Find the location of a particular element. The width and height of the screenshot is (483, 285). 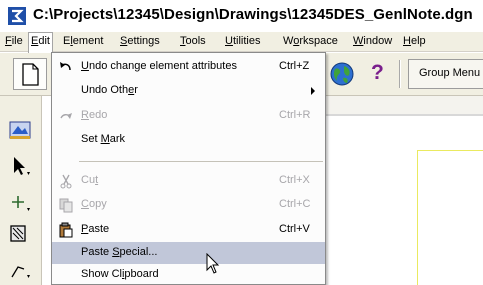

microstation-app-icon is located at coordinates (17, 16).